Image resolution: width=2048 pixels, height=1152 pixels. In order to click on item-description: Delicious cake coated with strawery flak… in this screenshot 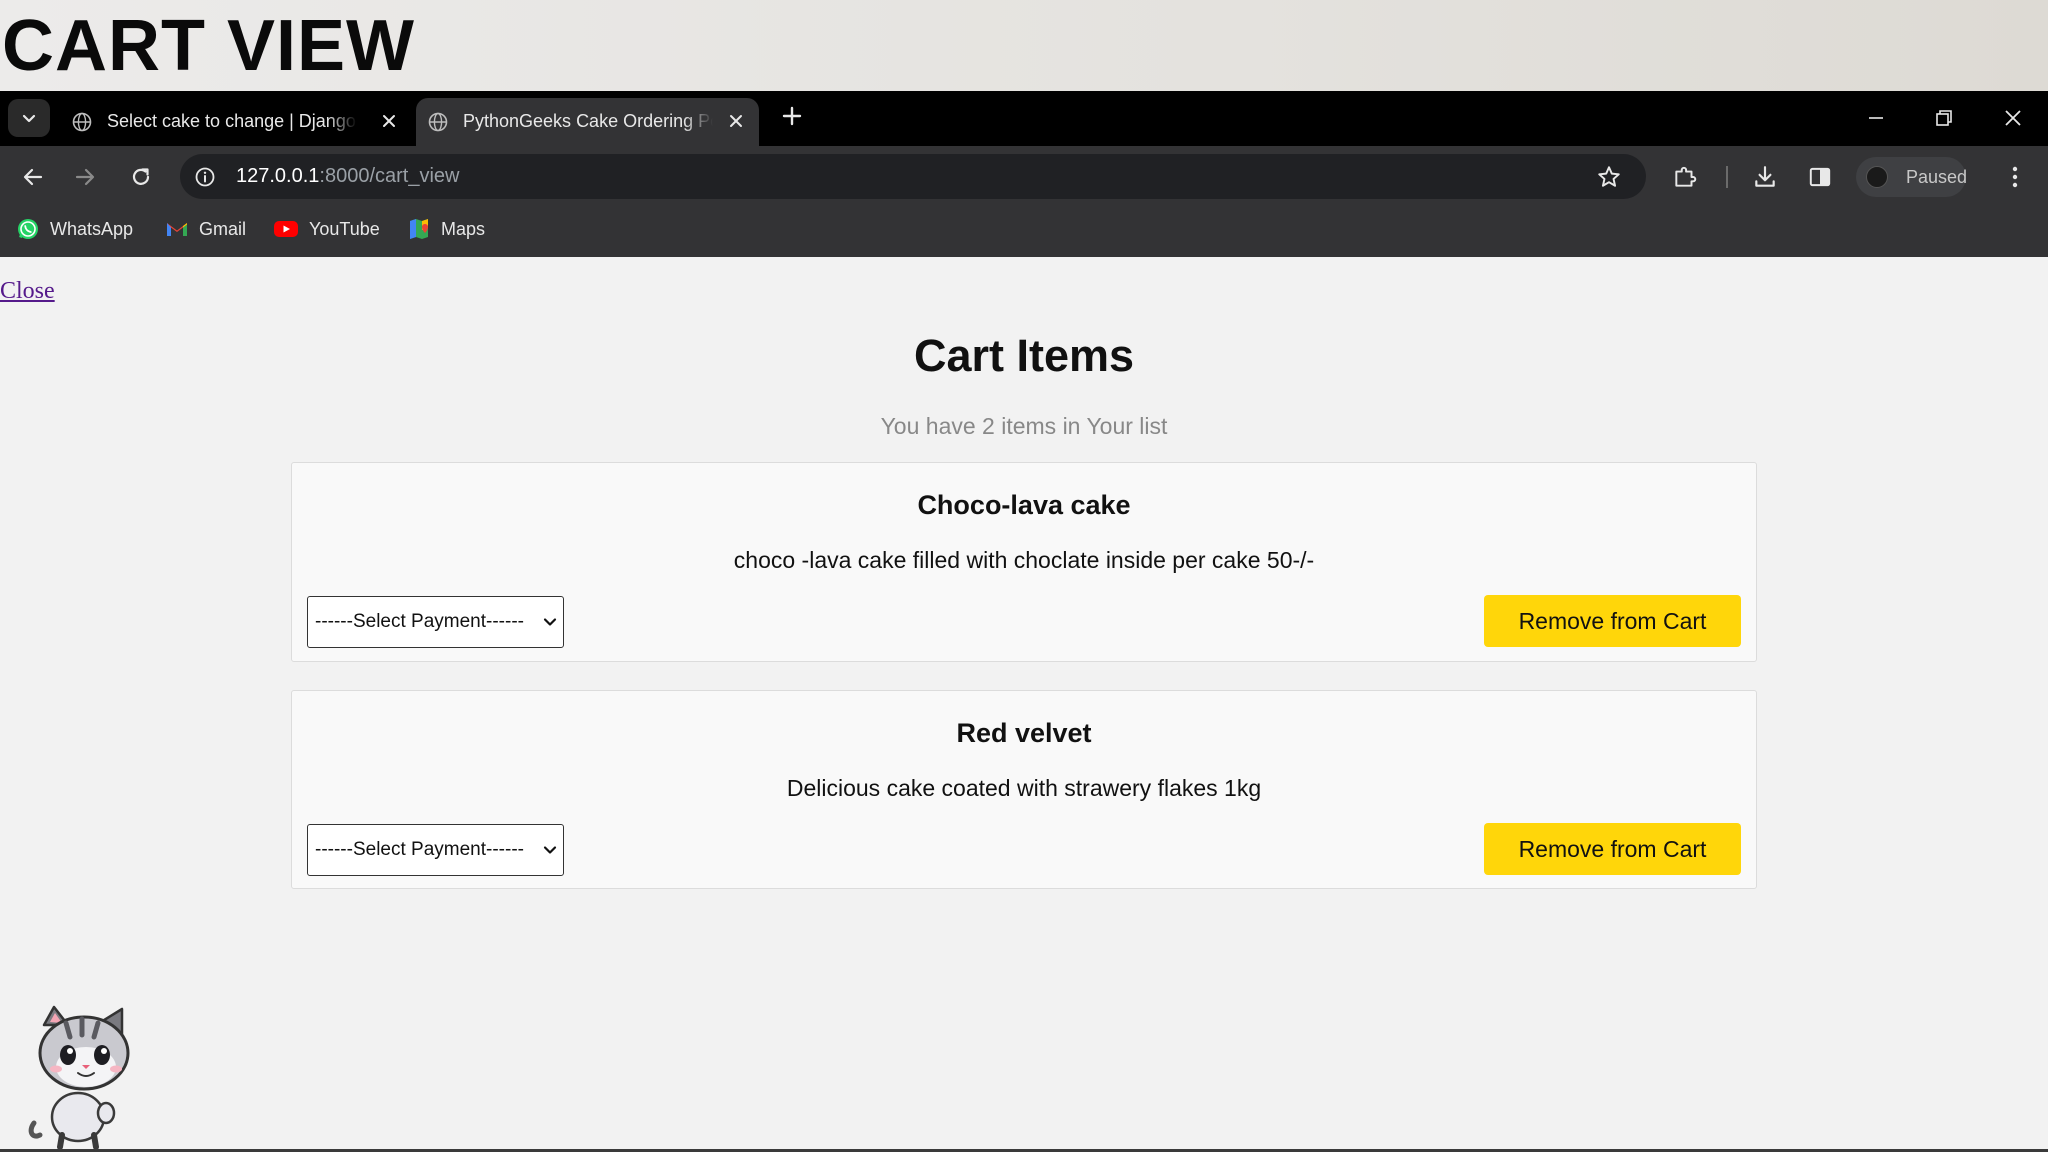, I will do `click(1024, 788)`.